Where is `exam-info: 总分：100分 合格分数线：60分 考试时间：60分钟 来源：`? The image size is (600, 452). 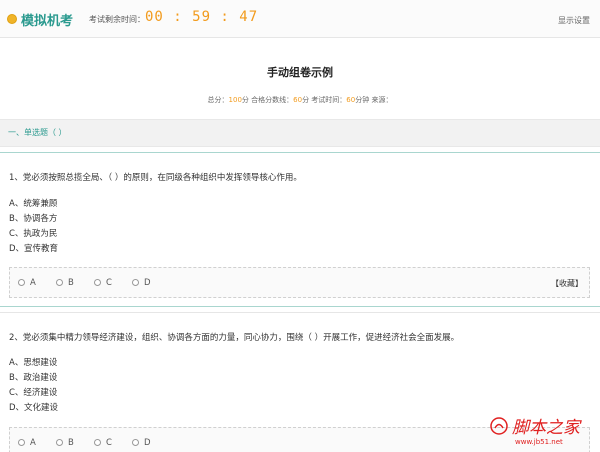 exam-info: 总分：100分 合格分数线：60分 考试时间：60分钟 来源： is located at coordinates (300, 100).